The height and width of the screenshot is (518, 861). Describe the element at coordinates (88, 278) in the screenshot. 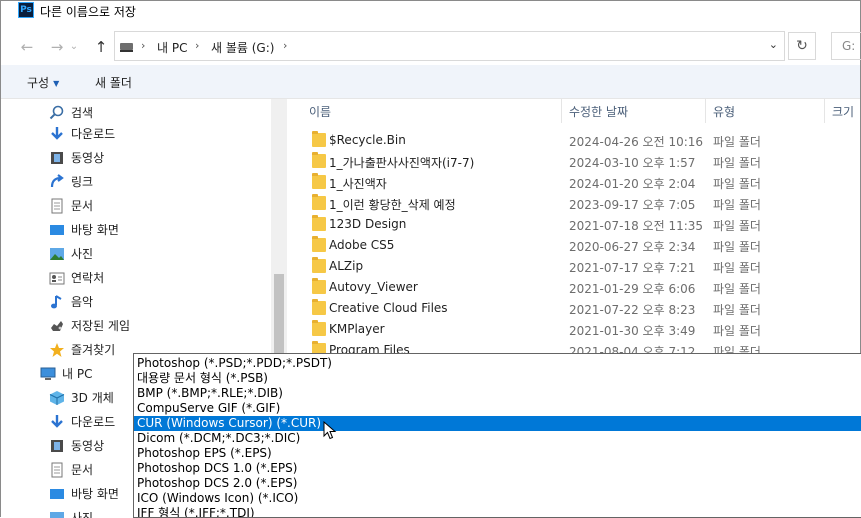

I see `sidebar-item-label: 연락처` at that location.